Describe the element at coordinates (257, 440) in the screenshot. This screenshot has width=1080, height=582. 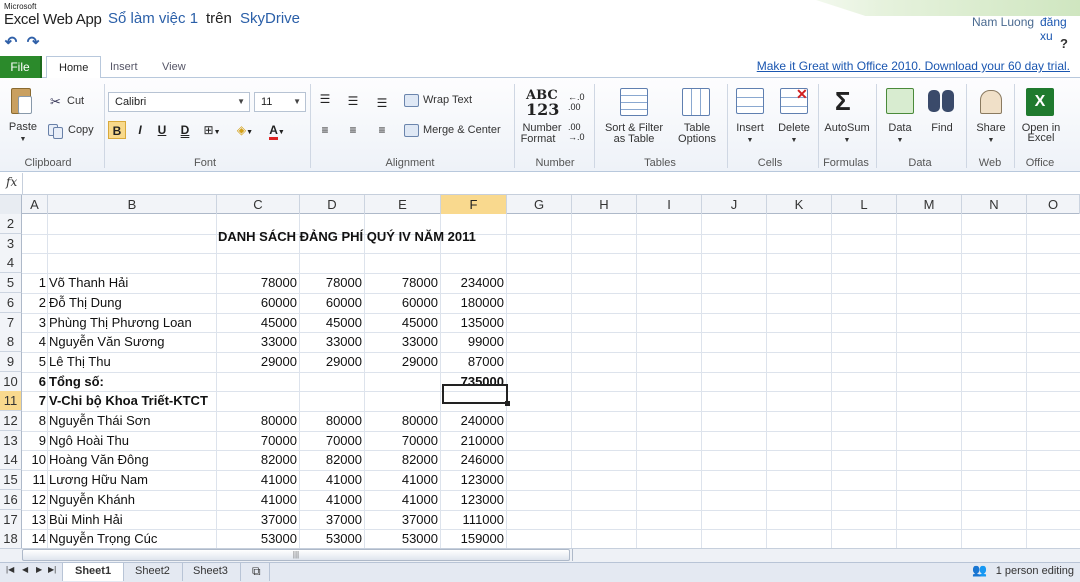
I see `cell-c: 70000` at that location.